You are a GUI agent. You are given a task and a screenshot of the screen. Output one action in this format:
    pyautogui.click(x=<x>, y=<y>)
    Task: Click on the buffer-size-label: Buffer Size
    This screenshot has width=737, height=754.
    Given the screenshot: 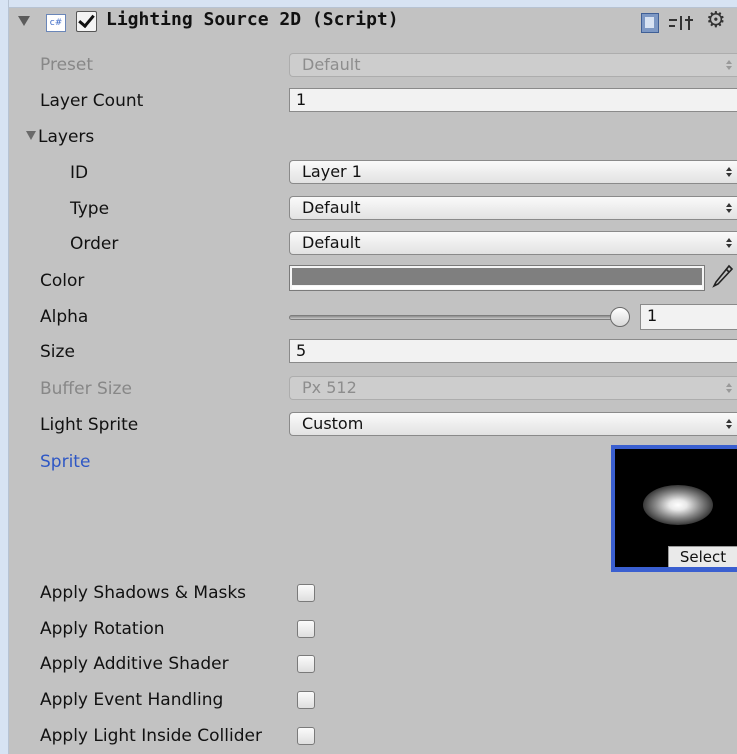 What is the action you would take?
    pyautogui.click(x=86, y=389)
    